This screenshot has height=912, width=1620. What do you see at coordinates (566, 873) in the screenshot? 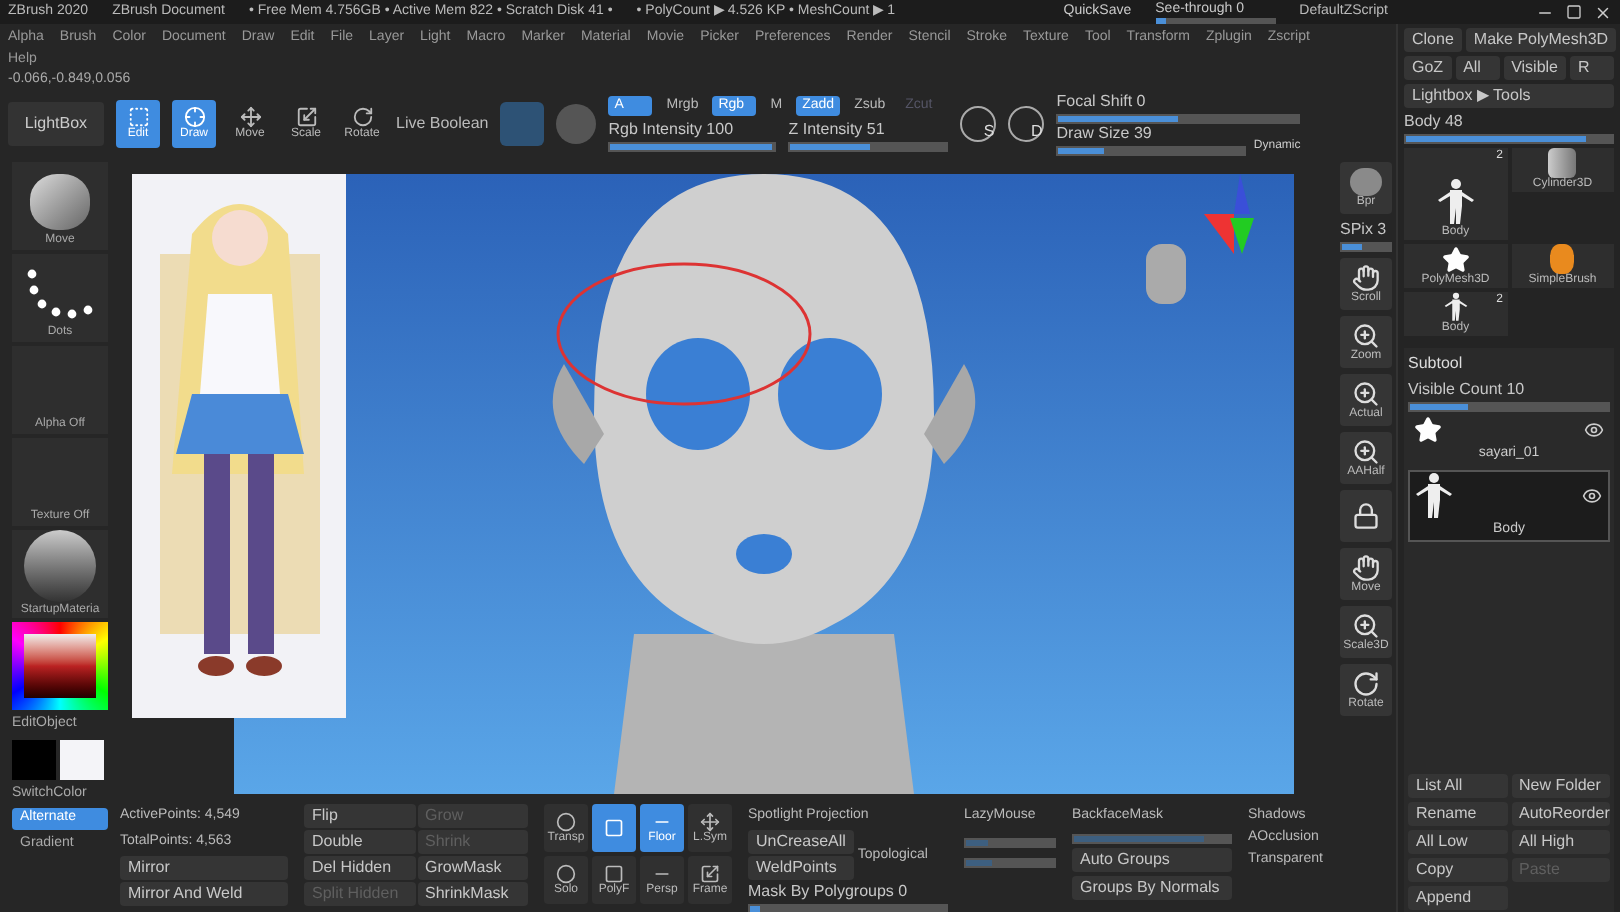
I see `sphere-icon` at bounding box center [566, 873].